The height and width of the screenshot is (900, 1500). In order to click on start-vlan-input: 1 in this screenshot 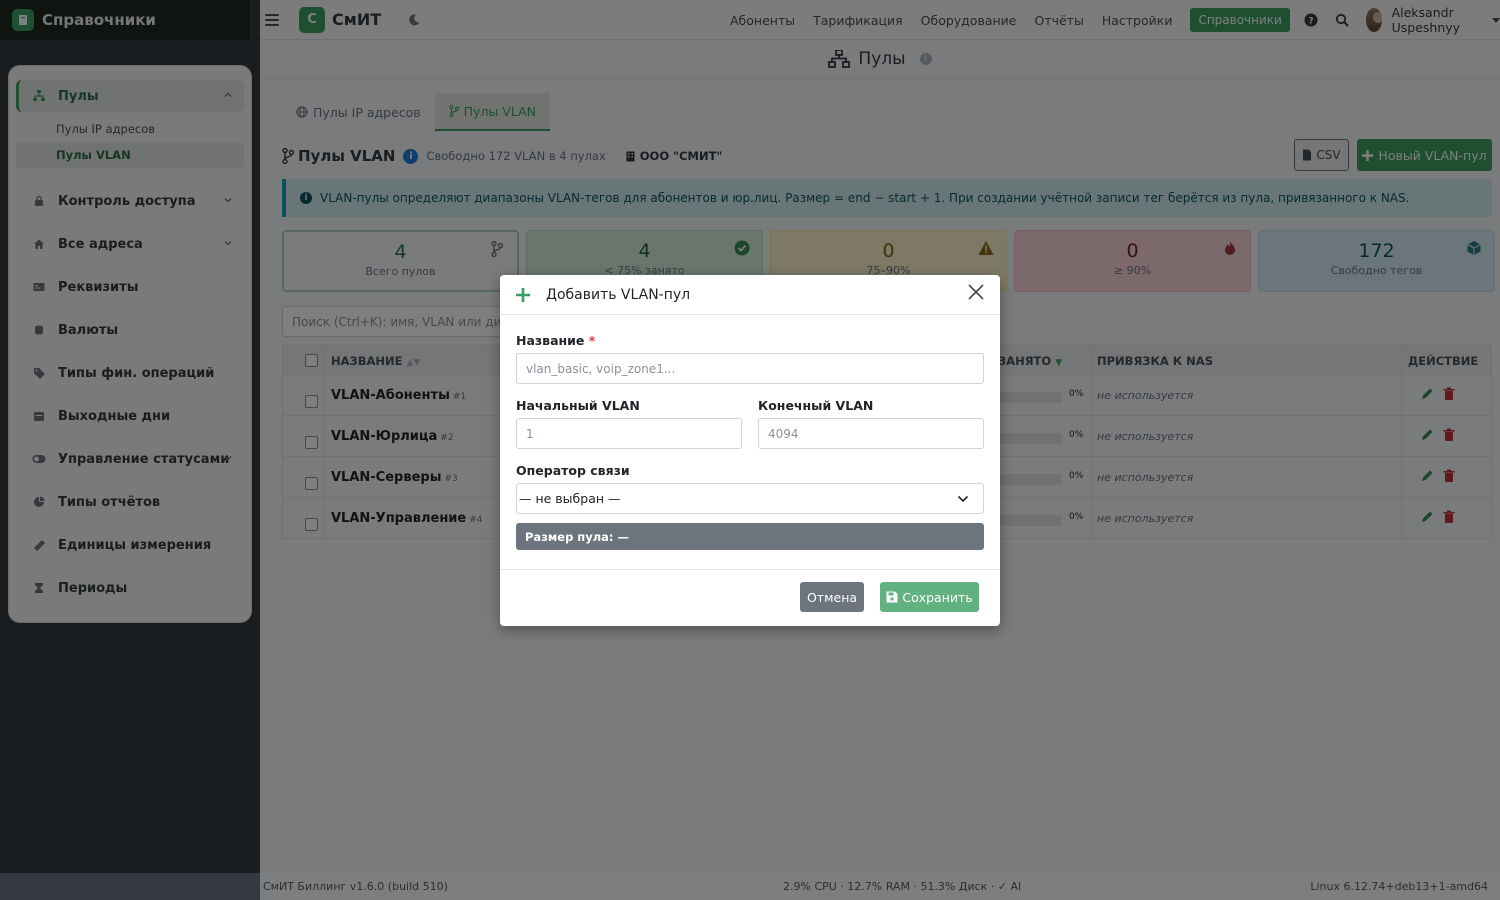, I will do `click(629, 433)`.